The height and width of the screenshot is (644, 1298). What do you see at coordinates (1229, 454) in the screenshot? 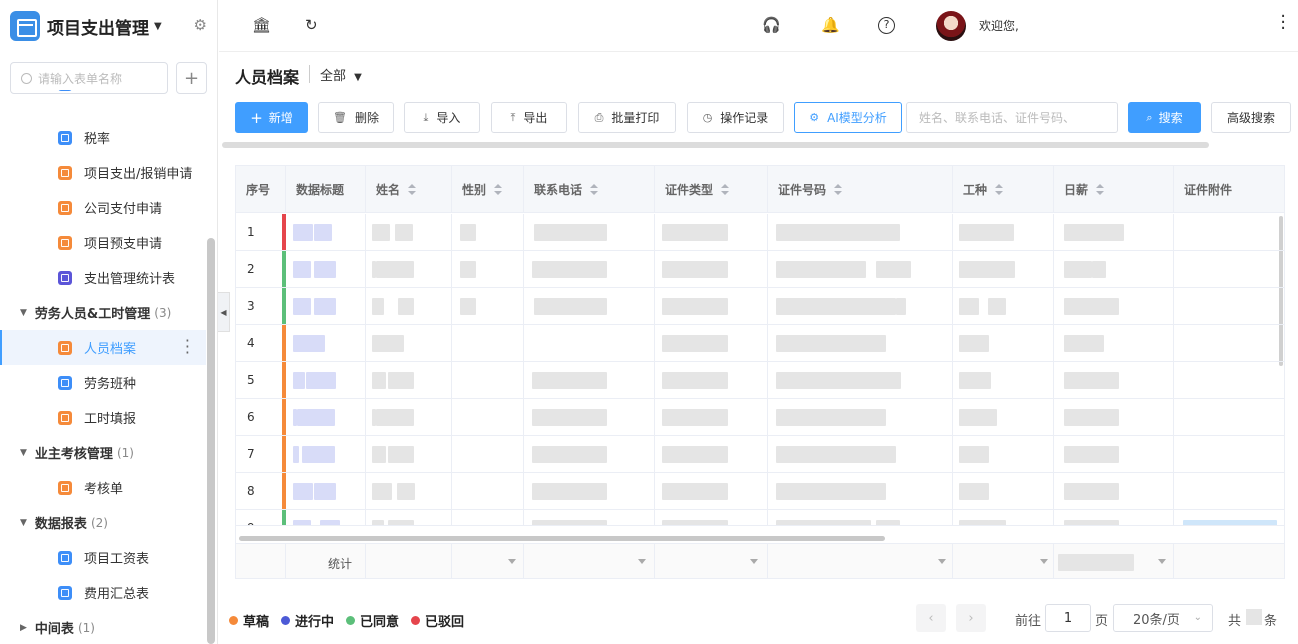
I see `table-cell` at bounding box center [1229, 454].